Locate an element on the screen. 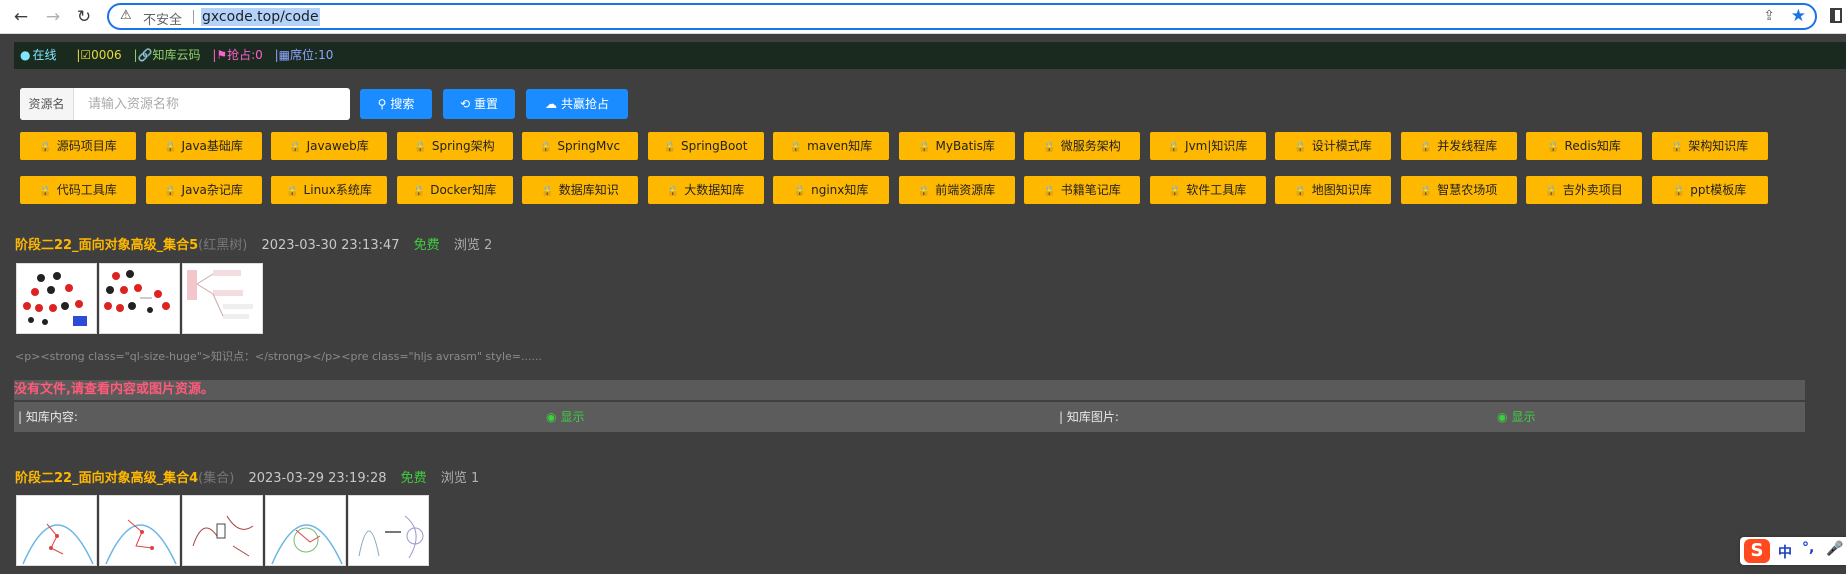 This screenshot has height=574, width=1846. share-icon: ⇪ is located at coordinates (1769, 16).